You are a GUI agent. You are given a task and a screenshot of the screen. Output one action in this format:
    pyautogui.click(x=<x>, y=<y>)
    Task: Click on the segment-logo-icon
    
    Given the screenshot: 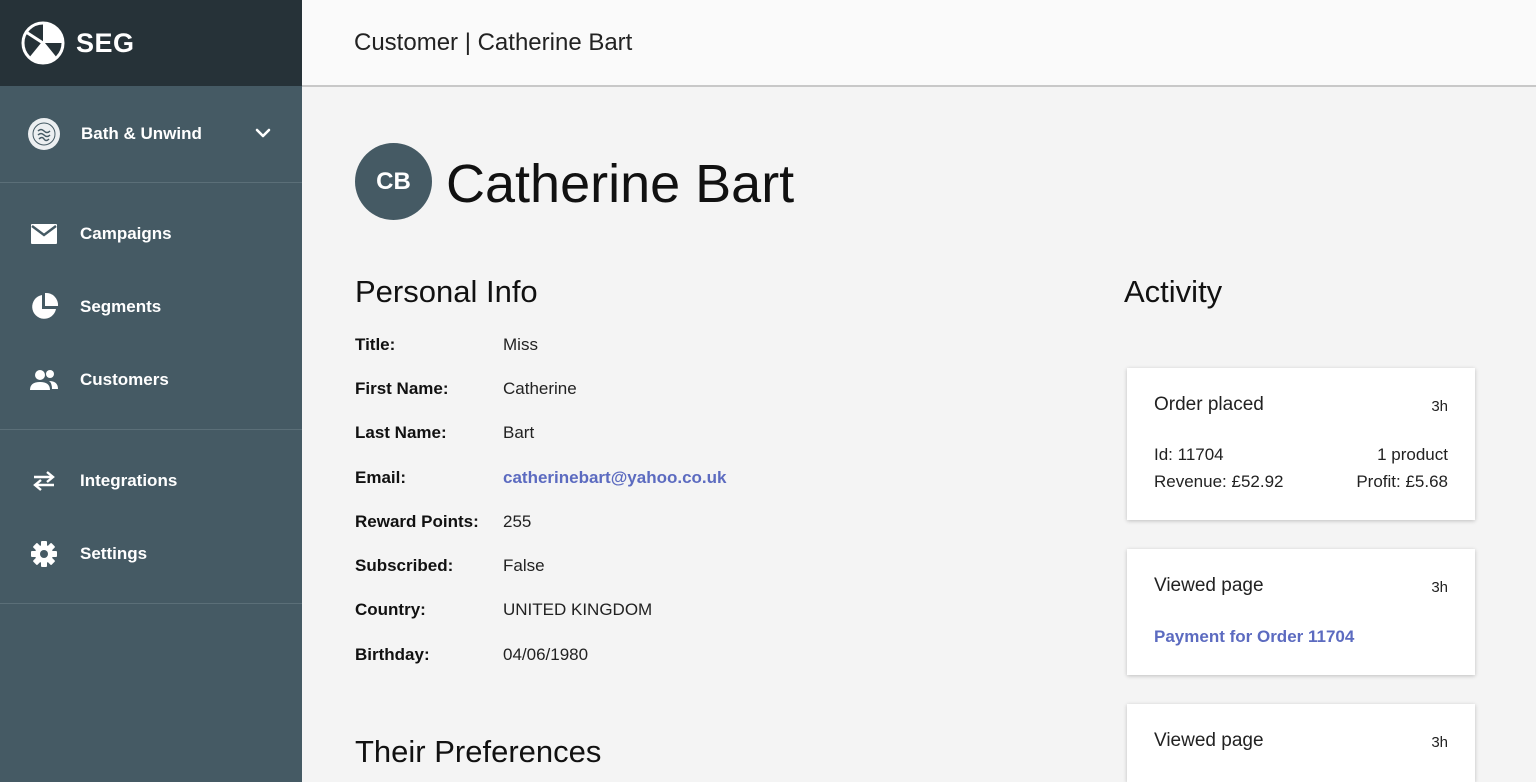 What is the action you would take?
    pyautogui.click(x=43, y=43)
    